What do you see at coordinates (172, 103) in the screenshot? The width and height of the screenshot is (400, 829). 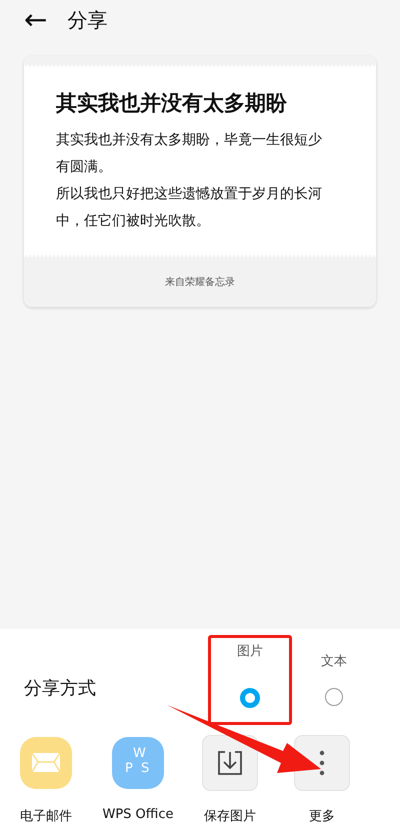 I see `note-title: 其实我也并没有太多期盼` at bounding box center [172, 103].